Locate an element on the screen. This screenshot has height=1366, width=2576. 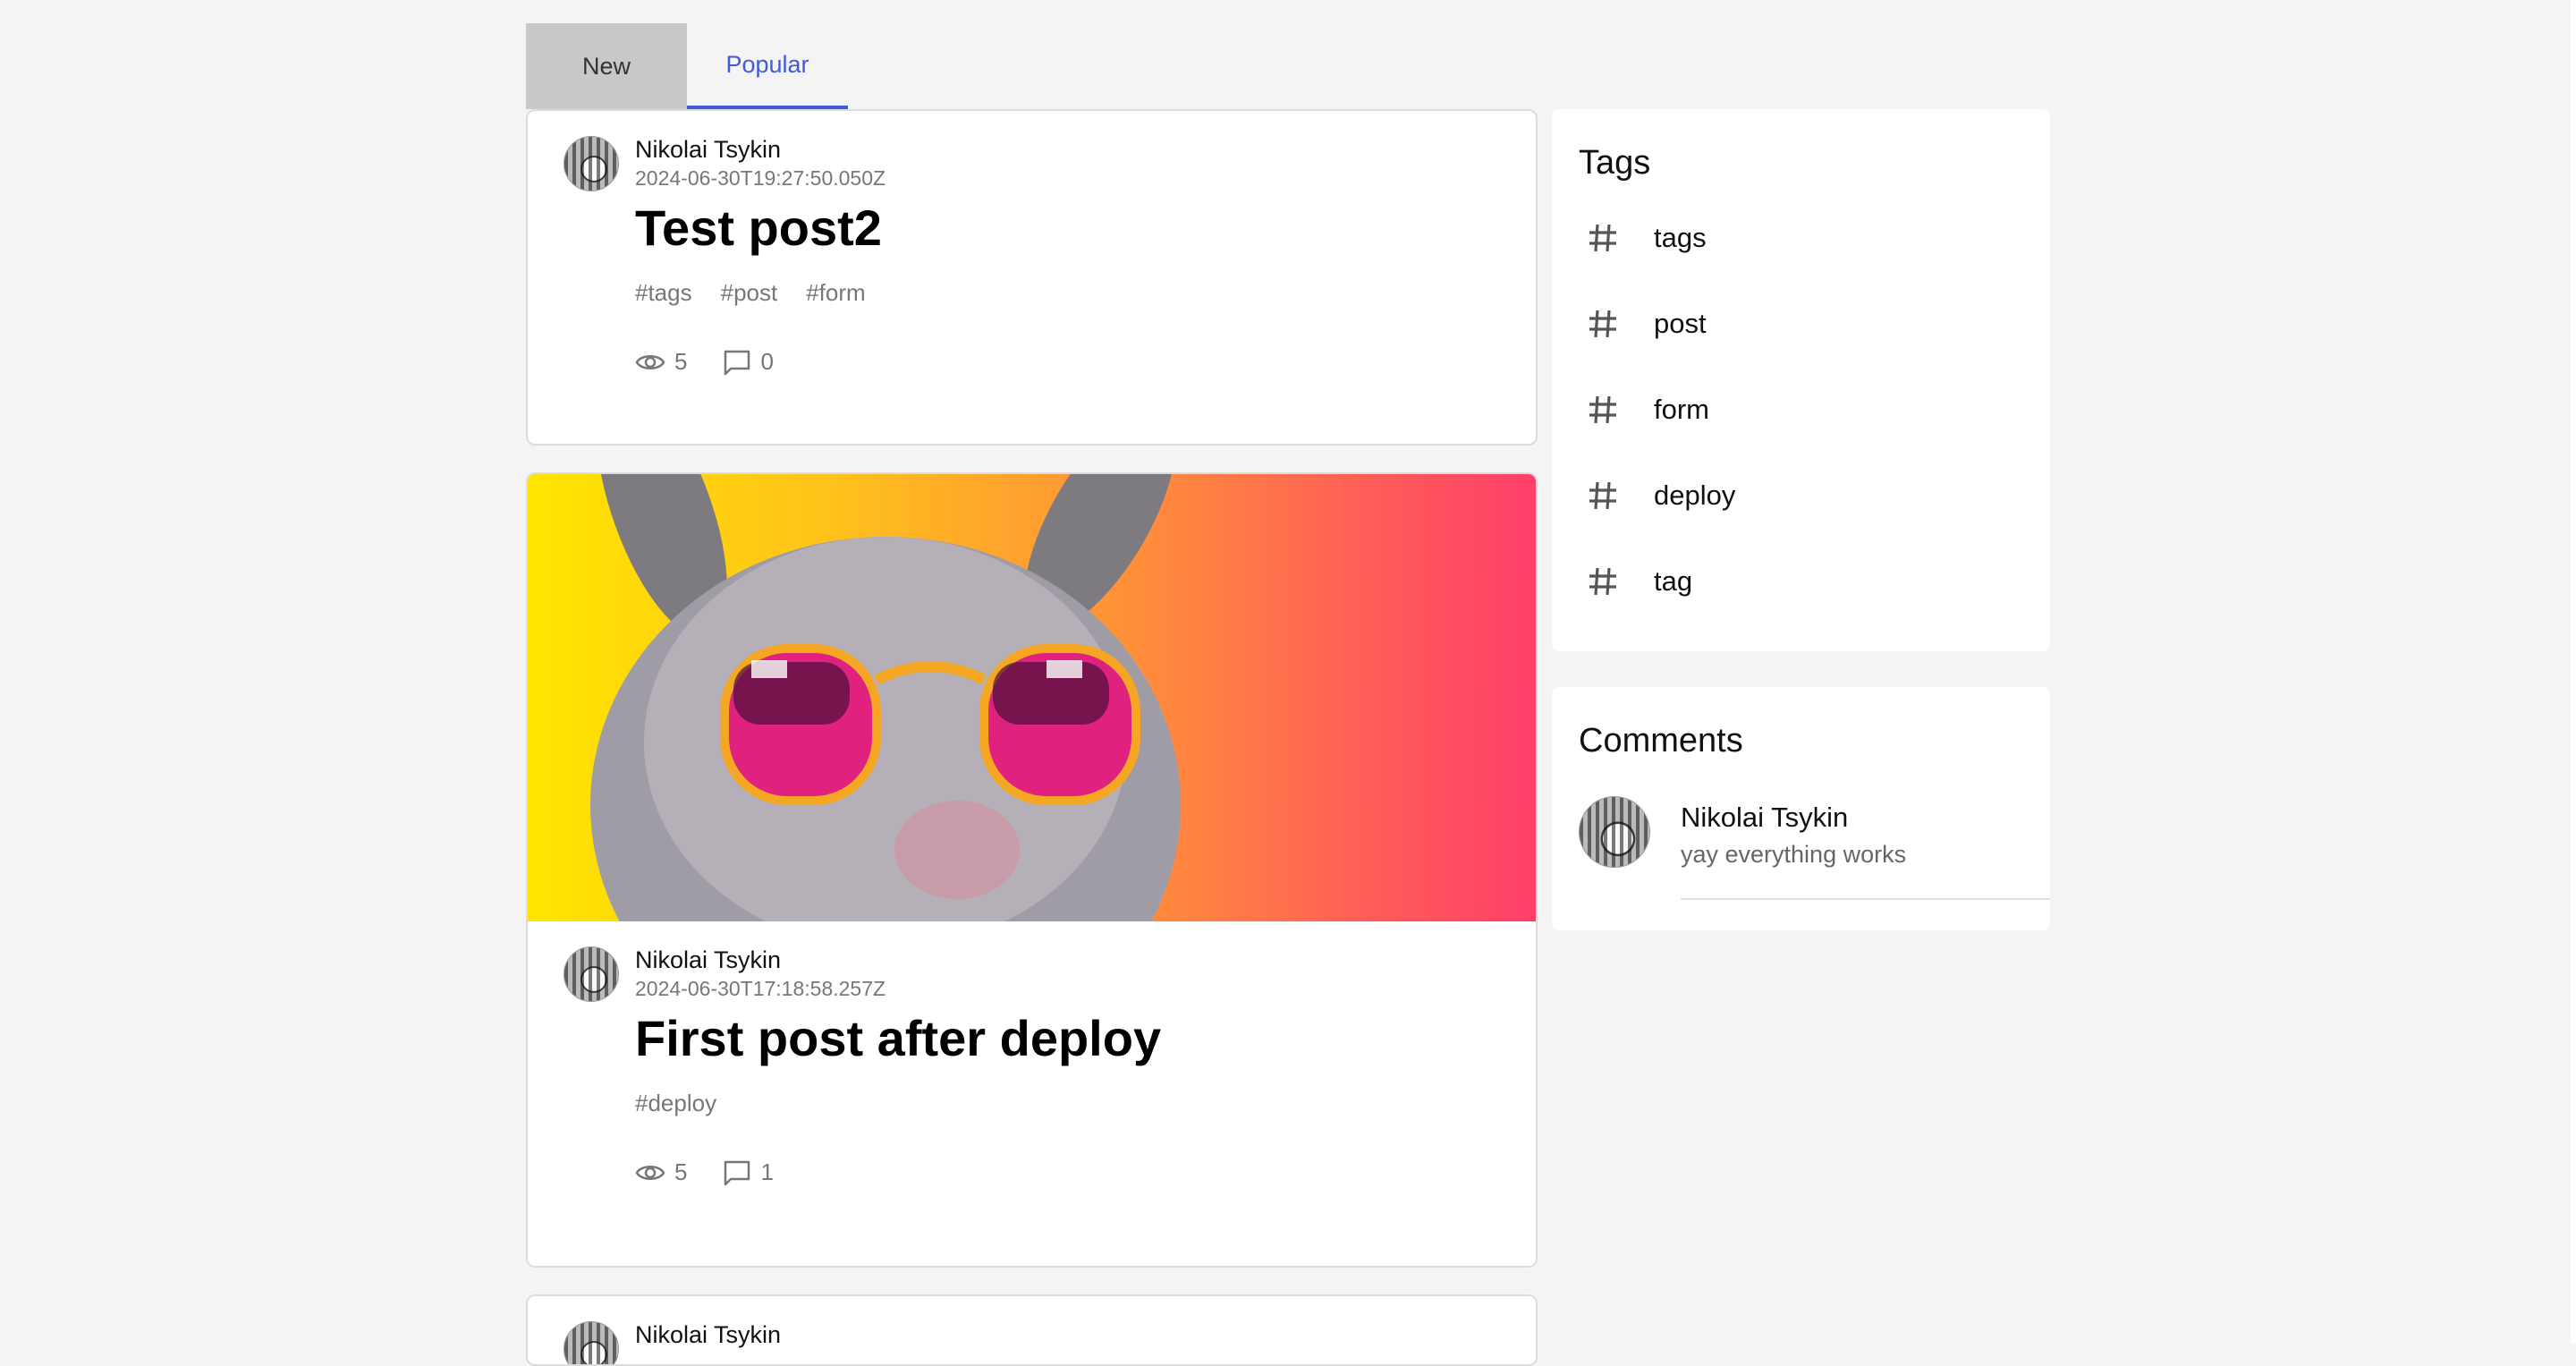
comments-count: 0 is located at coordinates (767, 361).